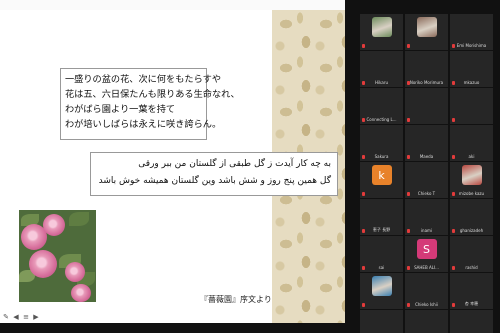  Describe the element at coordinates (471, 45) in the screenshot. I see `participant-name: Emi Morishima` at that location.